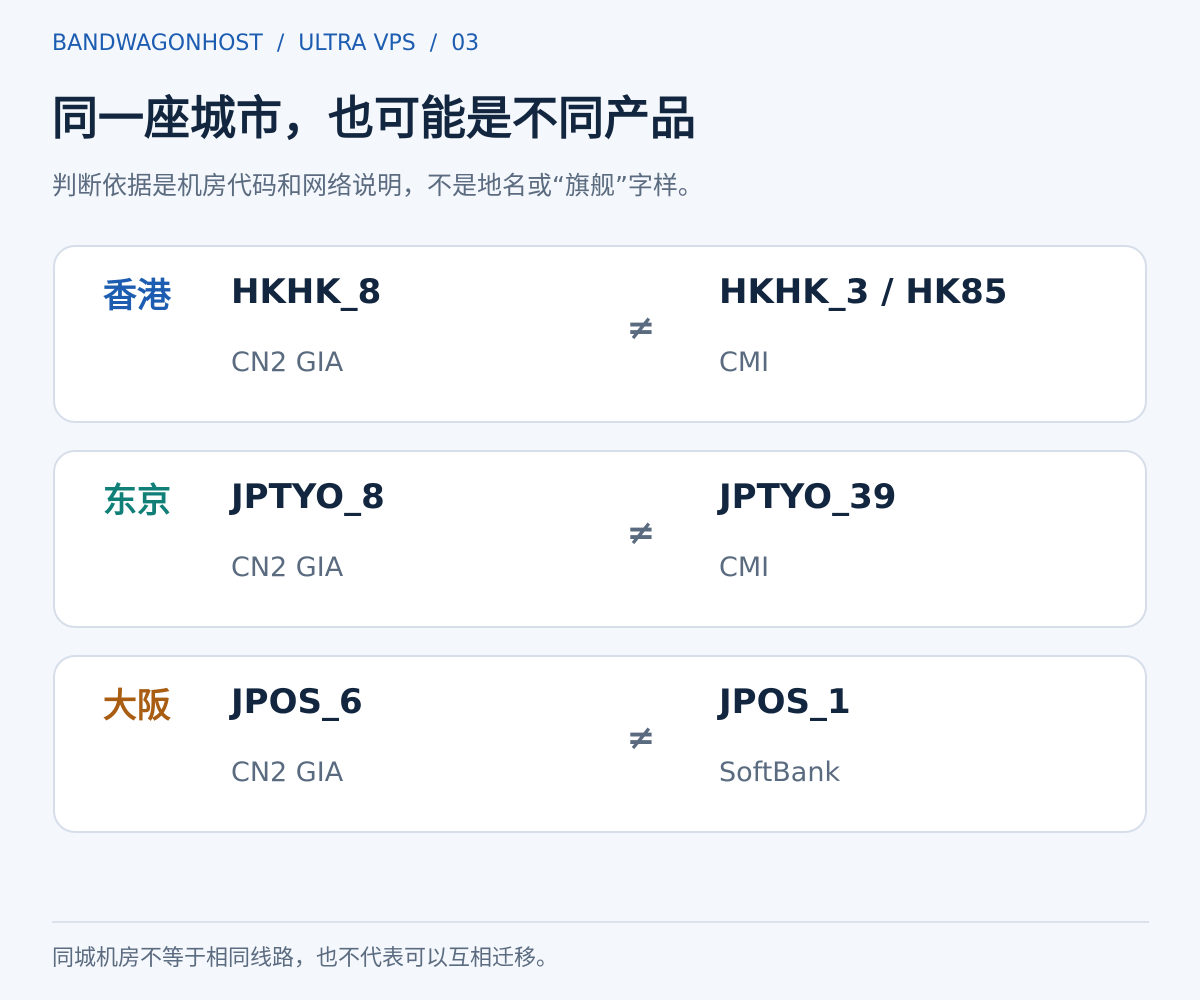  I want to click on city-label: 大阪, so click(137, 706).